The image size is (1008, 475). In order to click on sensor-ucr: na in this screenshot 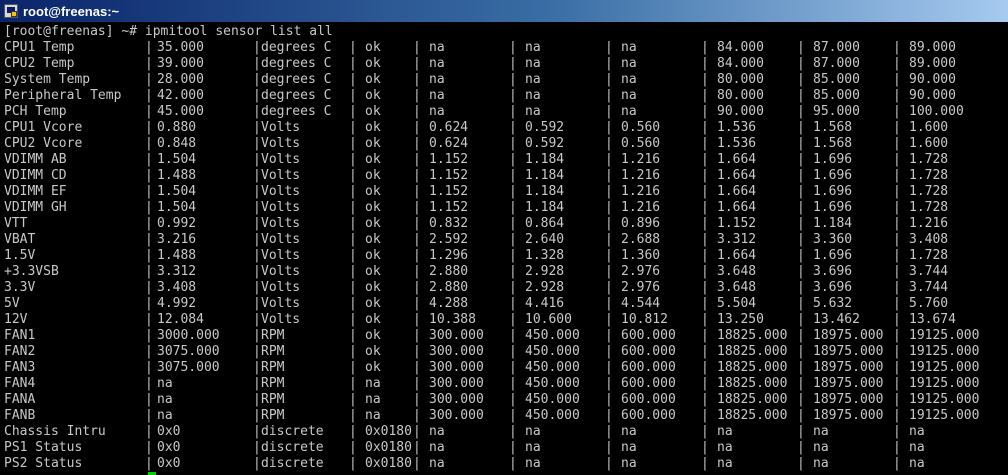, I will do `click(821, 431)`.